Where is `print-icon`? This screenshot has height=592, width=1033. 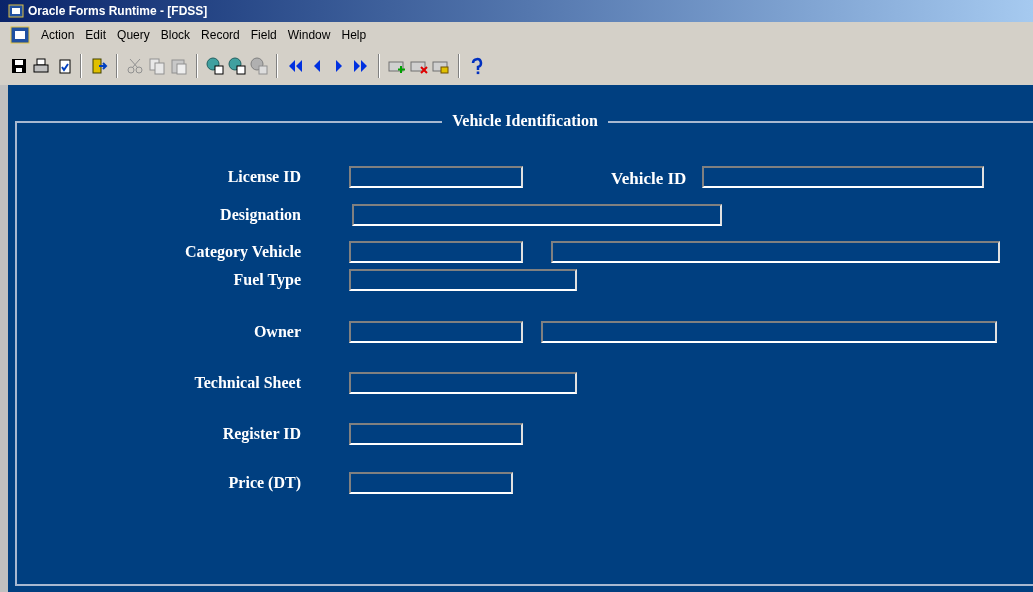
print-icon is located at coordinates (41, 66).